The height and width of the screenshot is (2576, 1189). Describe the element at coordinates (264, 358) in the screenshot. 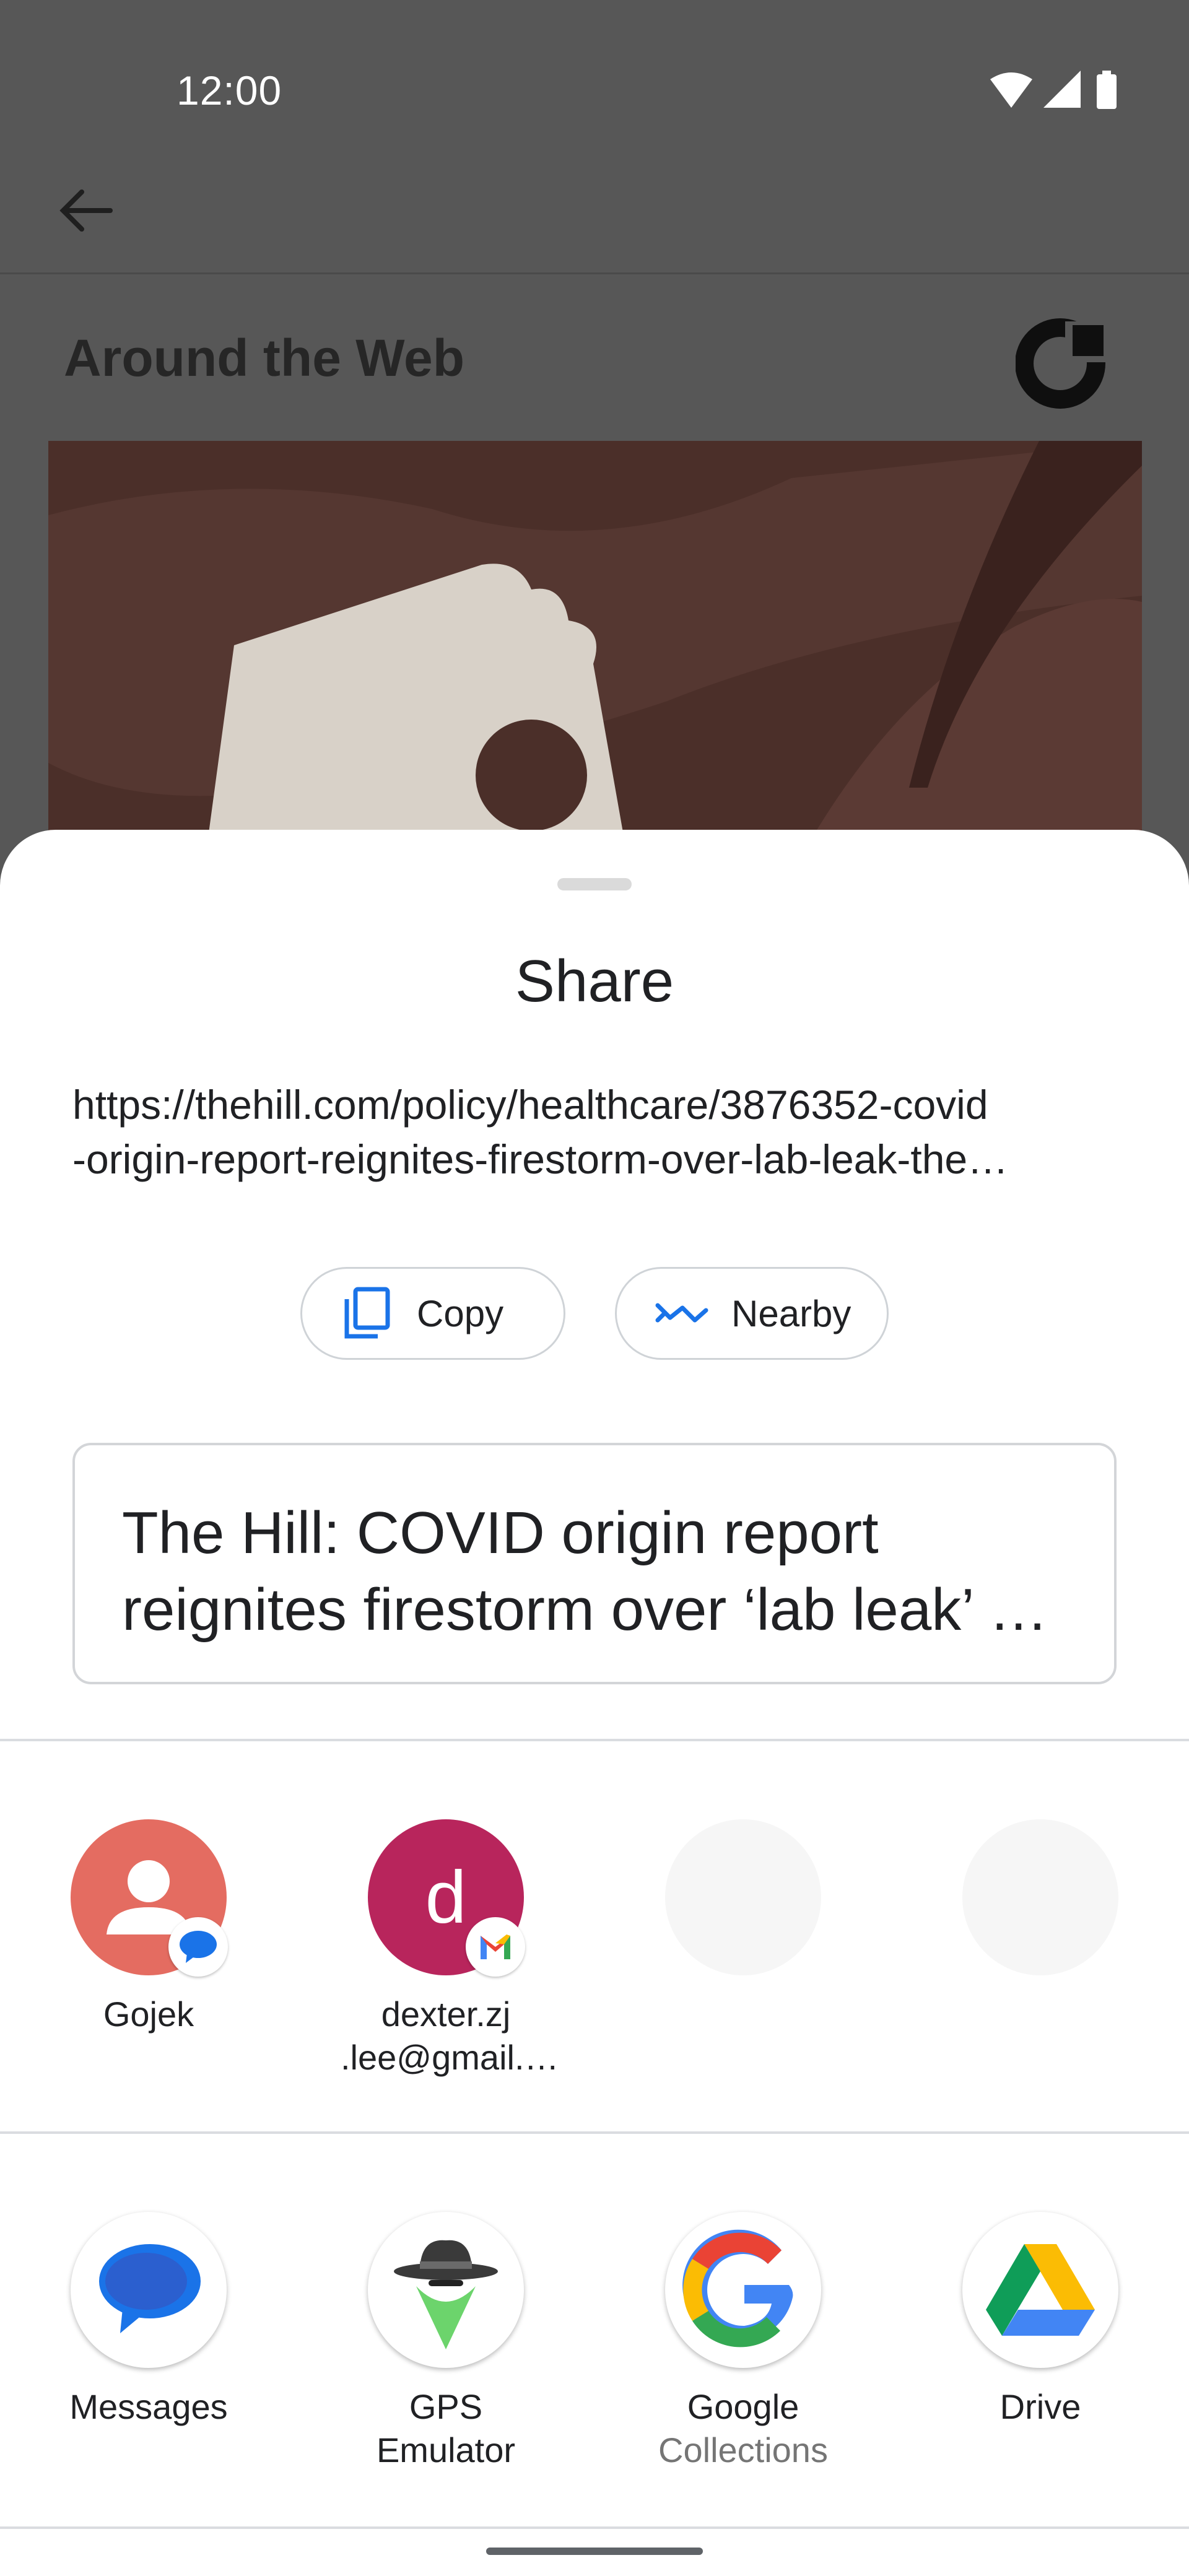

I see `section-title: Around the Web` at that location.